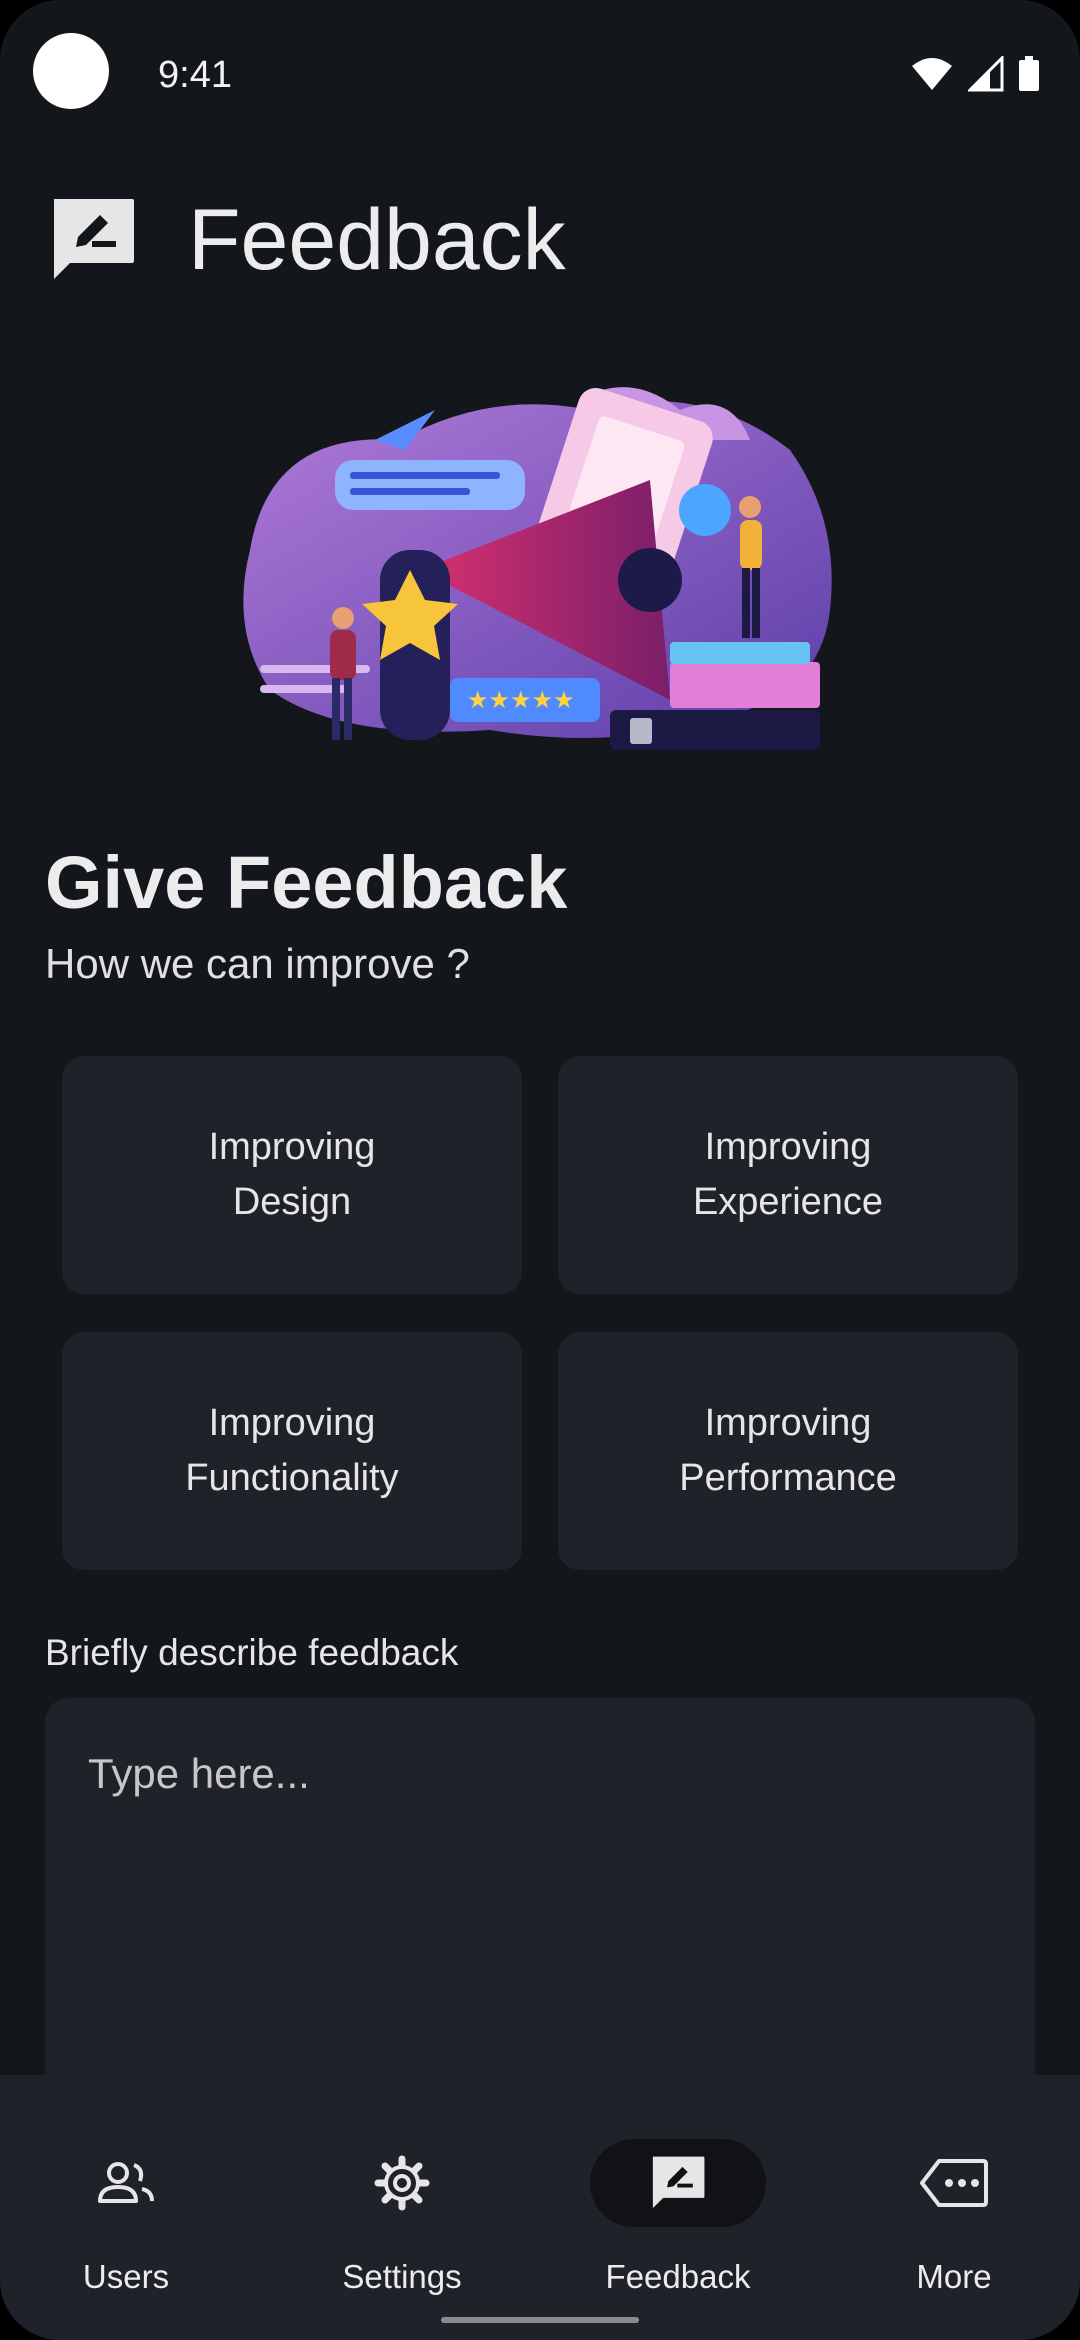 The width and height of the screenshot is (1080, 2340). What do you see at coordinates (195, 75) in the screenshot?
I see `status-time: 9:41` at bounding box center [195, 75].